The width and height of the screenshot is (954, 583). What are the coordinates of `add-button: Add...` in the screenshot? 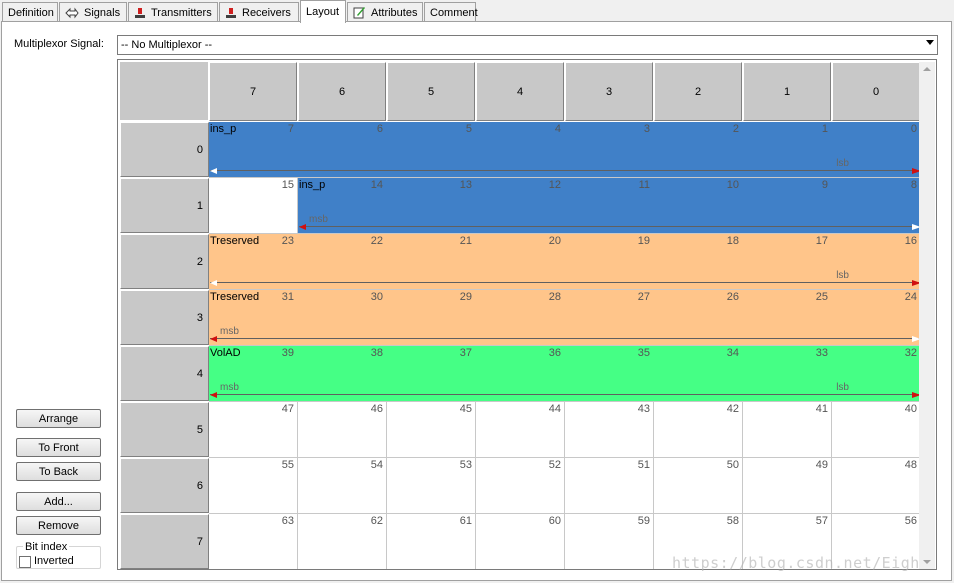 It's located at (58, 501).